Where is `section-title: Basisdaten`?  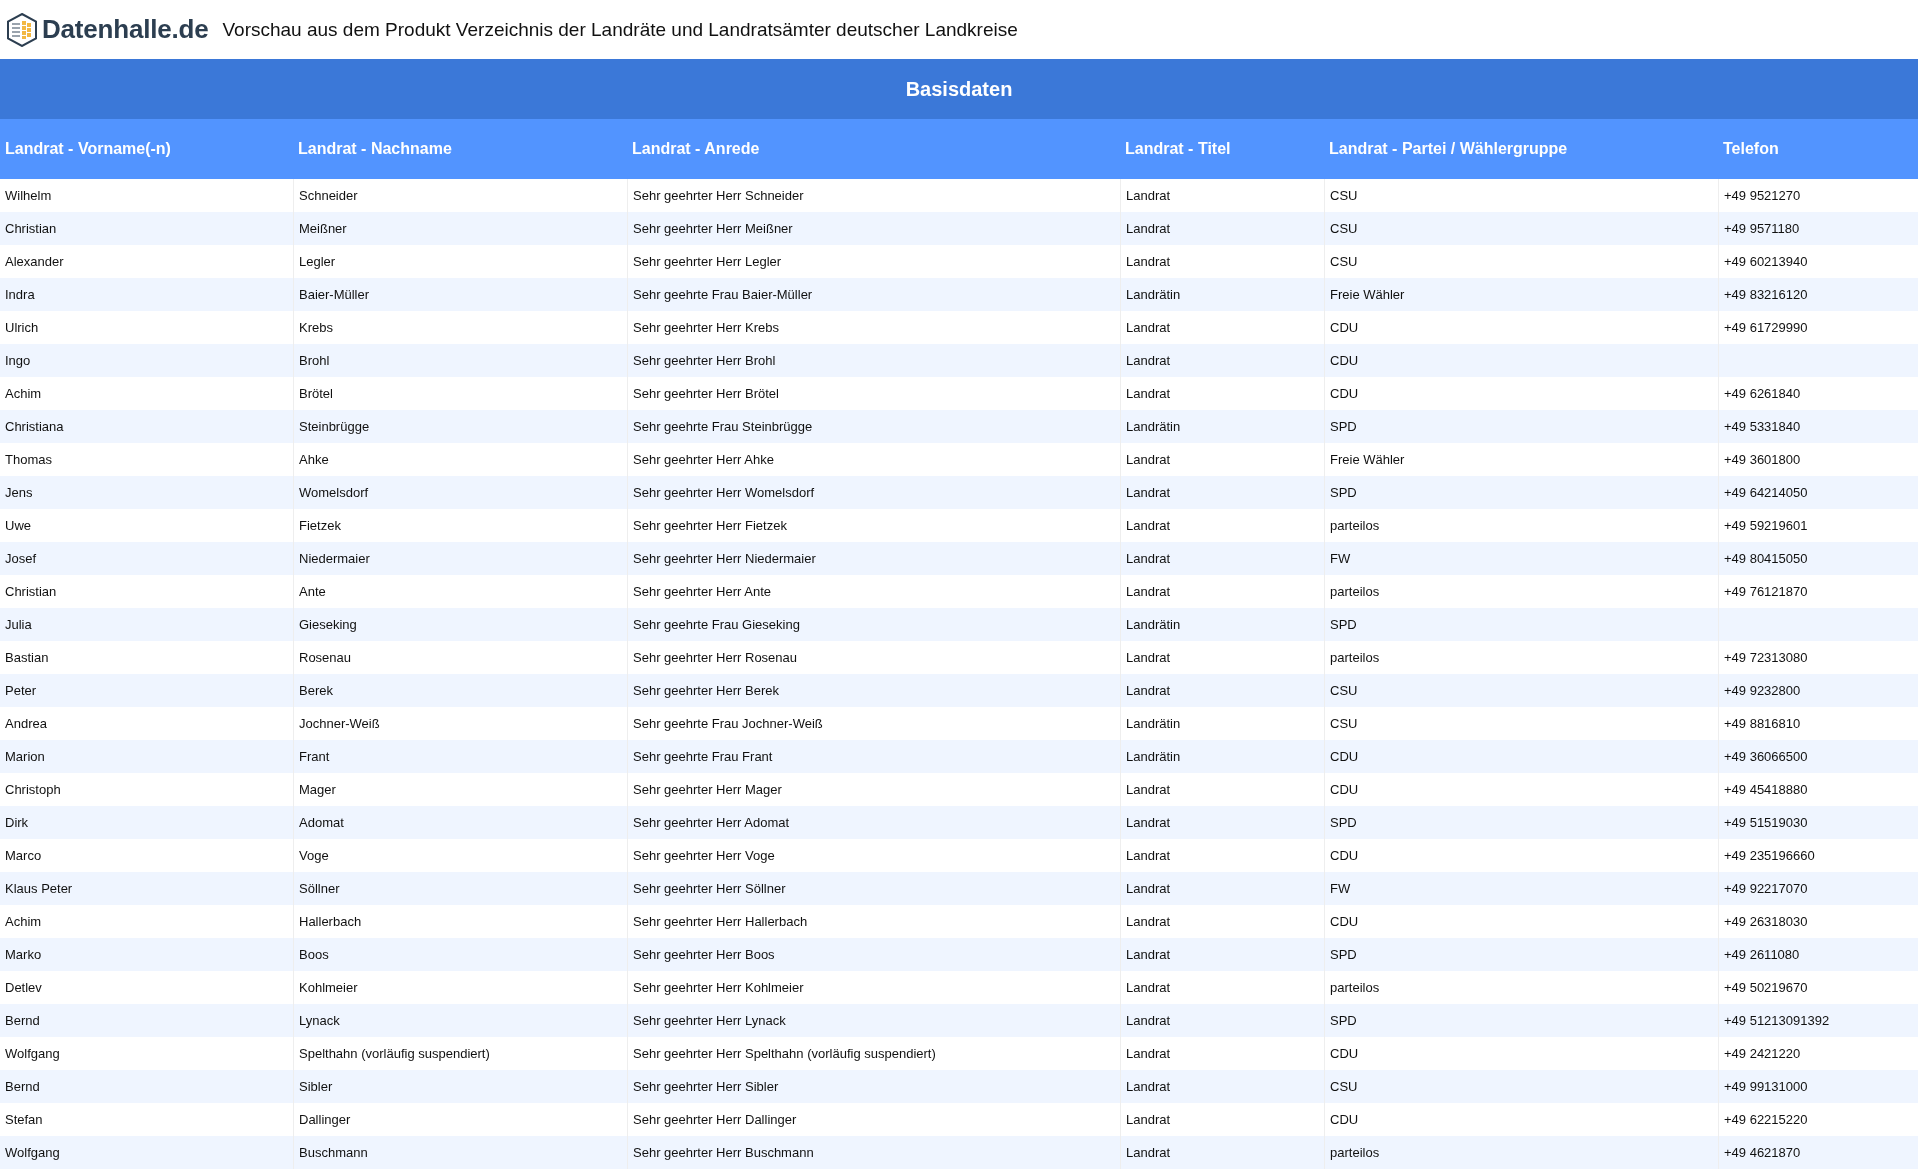 section-title: Basisdaten is located at coordinates (959, 89).